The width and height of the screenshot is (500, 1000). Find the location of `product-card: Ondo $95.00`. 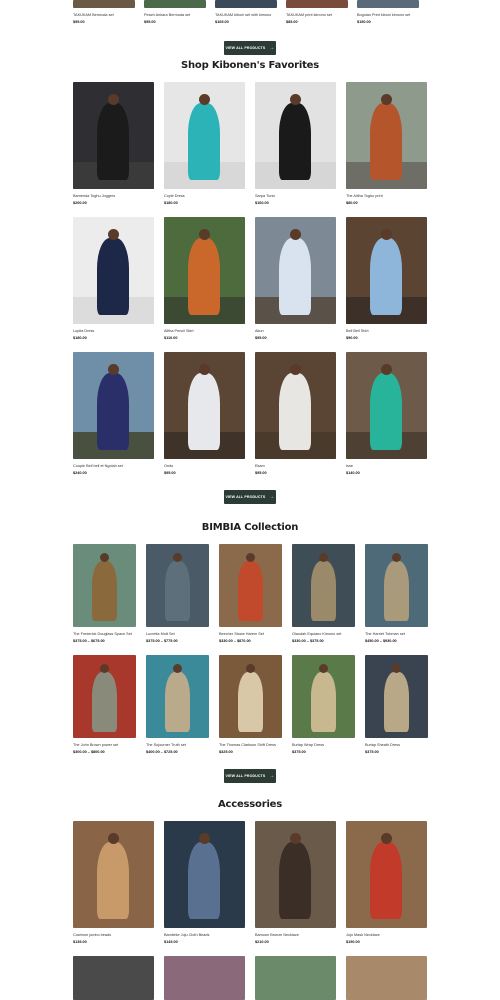

product-card: Ondo $95.00 is located at coordinates (204, 414).